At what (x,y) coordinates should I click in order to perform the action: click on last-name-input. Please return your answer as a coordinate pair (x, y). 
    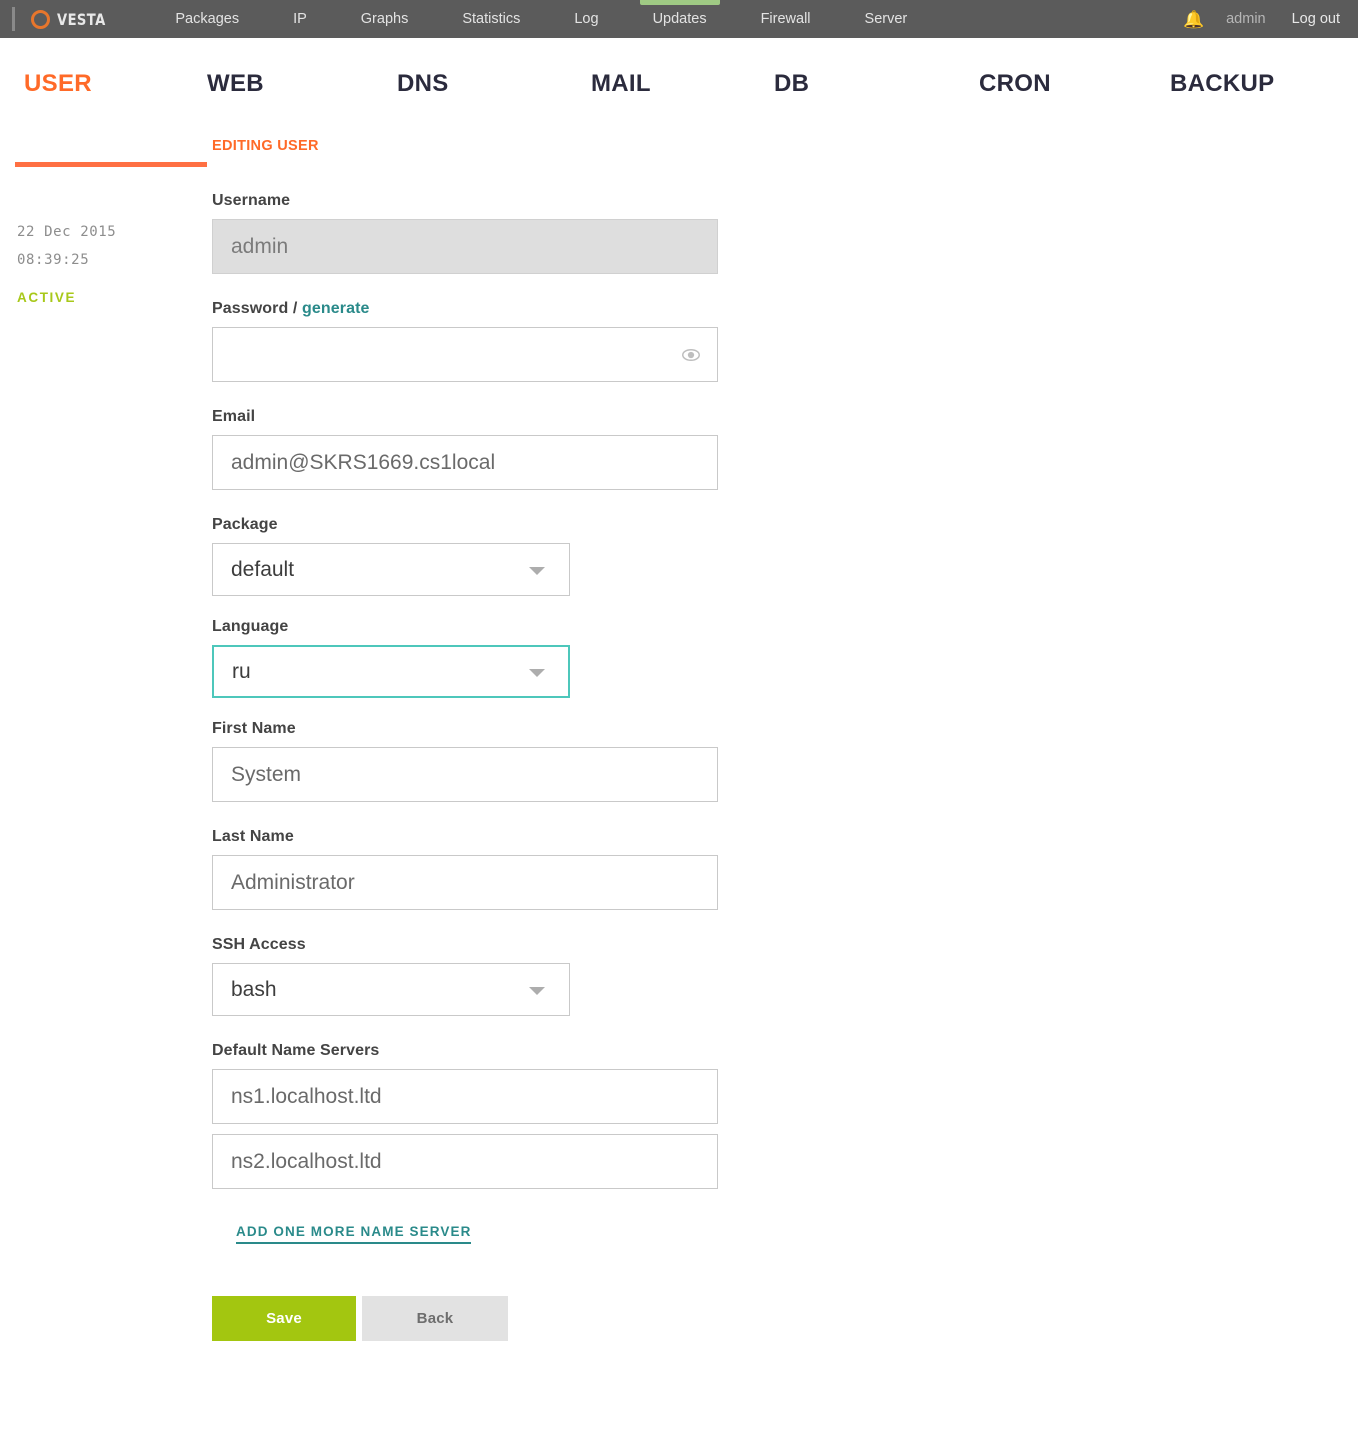
    Looking at the image, I should click on (465, 882).